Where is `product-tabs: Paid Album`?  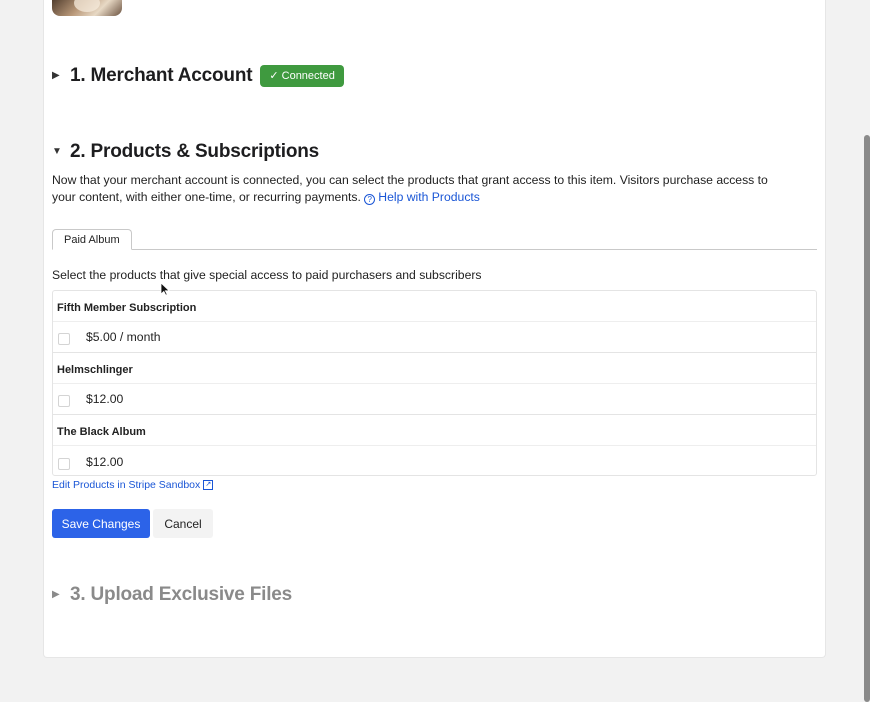 product-tabs: Paid Album is located at coordinates (434, 239).